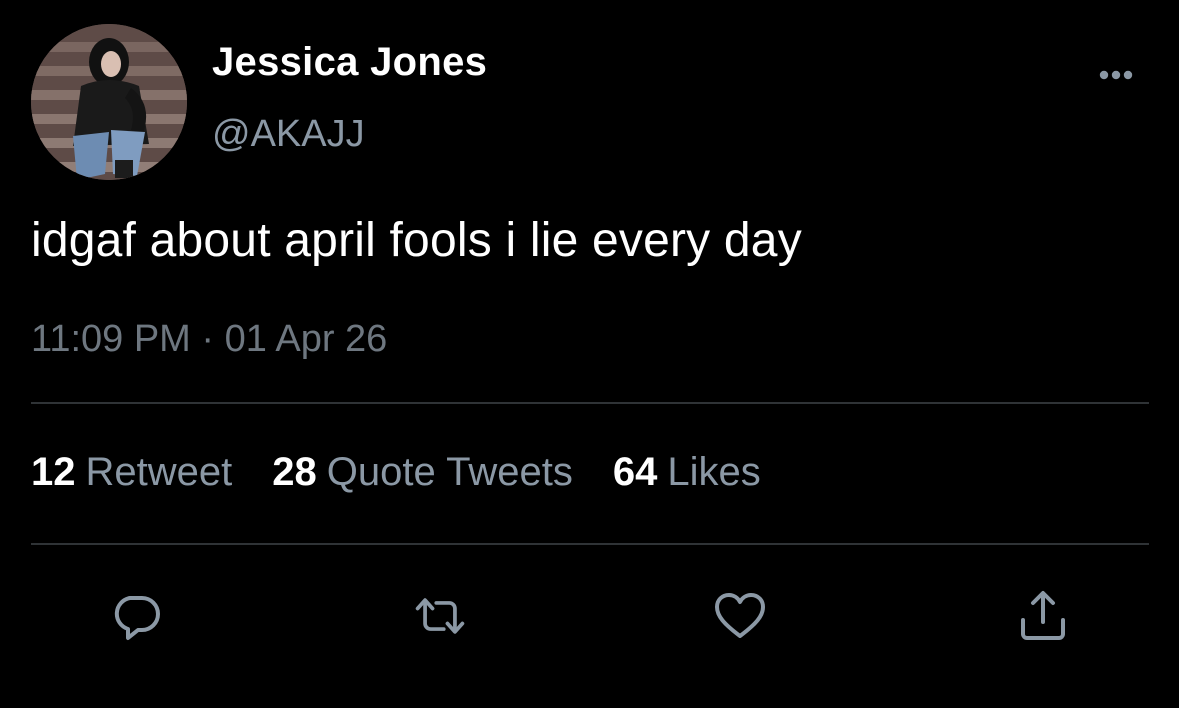  Describe the element at coordinates (635, 472) in the screenshot. I see `likes-count: 64` at that location.